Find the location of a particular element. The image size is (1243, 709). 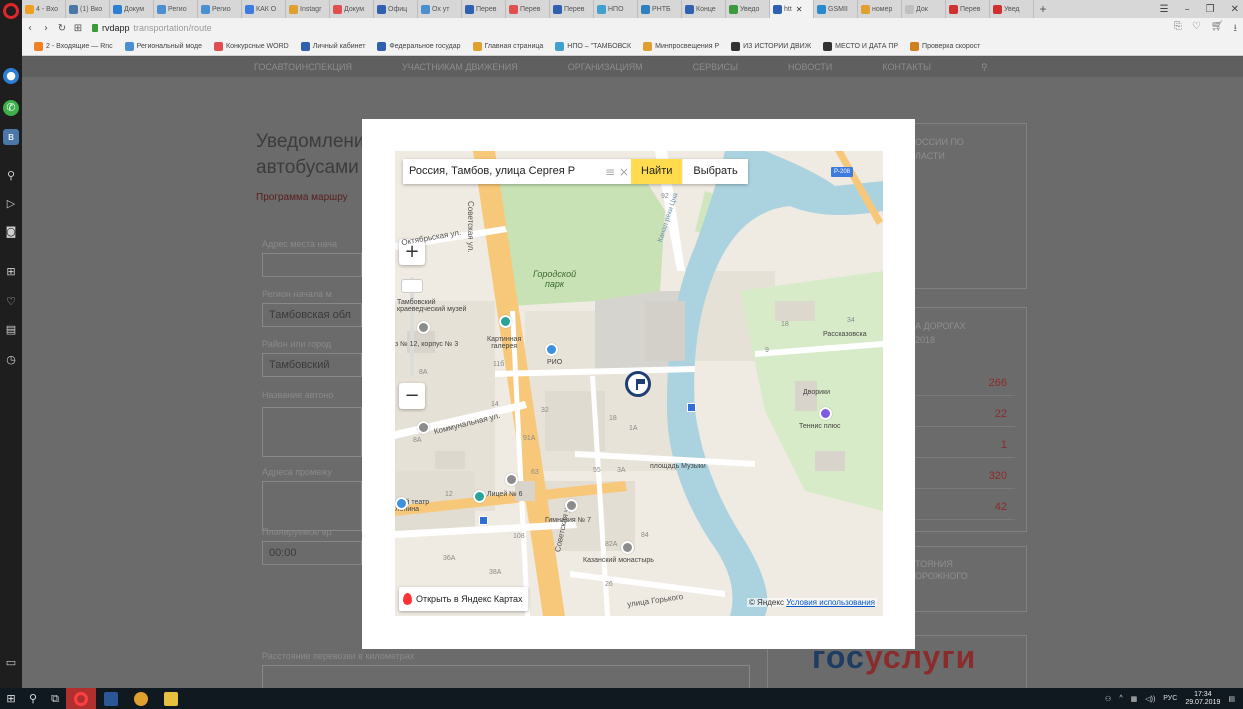

browser-tab: Instagr is located at coordinates (308, 9).